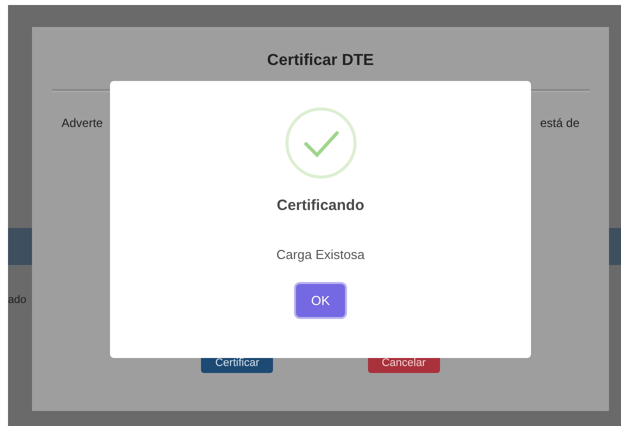 This screenshot has height=426, width=621. Describe the element at coordinates (320, 143) in the screenshot. I see `success-check-icon` at that location.